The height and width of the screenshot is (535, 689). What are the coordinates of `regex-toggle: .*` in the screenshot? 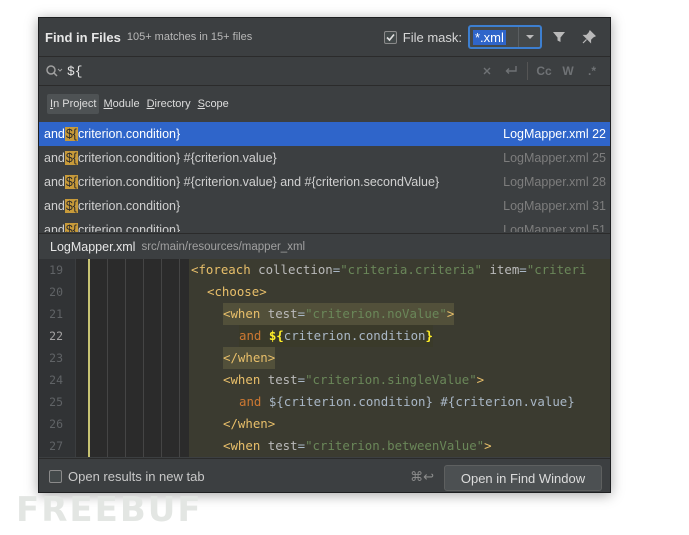 It's located at (592, 71).